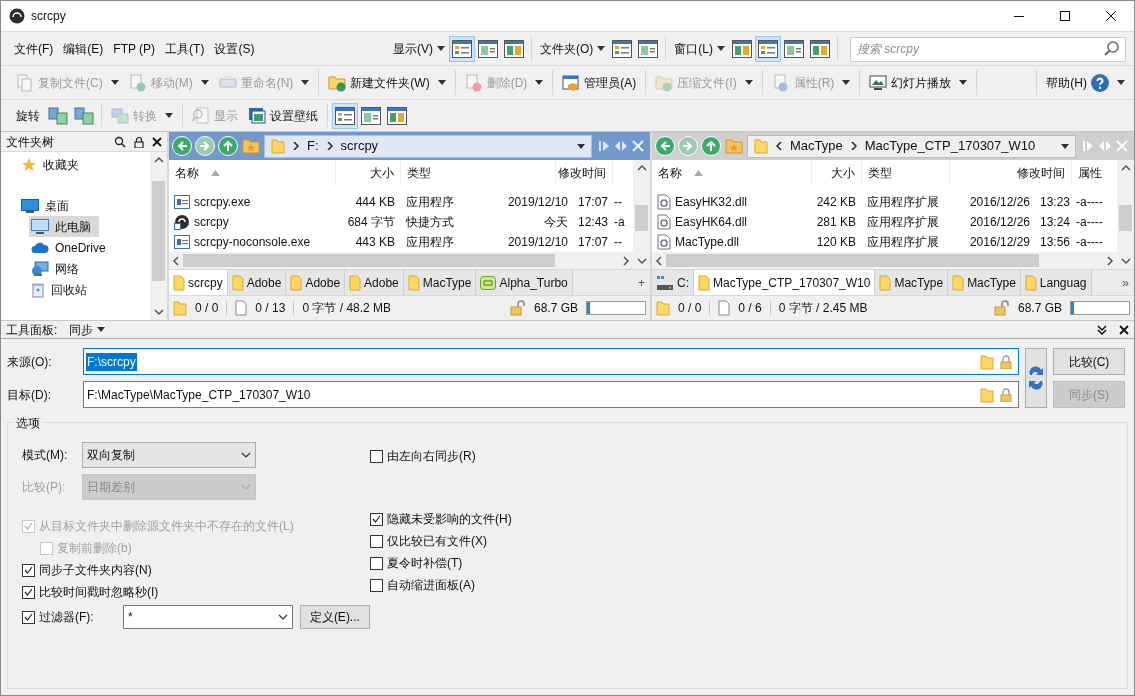  I want to click on menu-item: FTP (P), so click(134, 48).